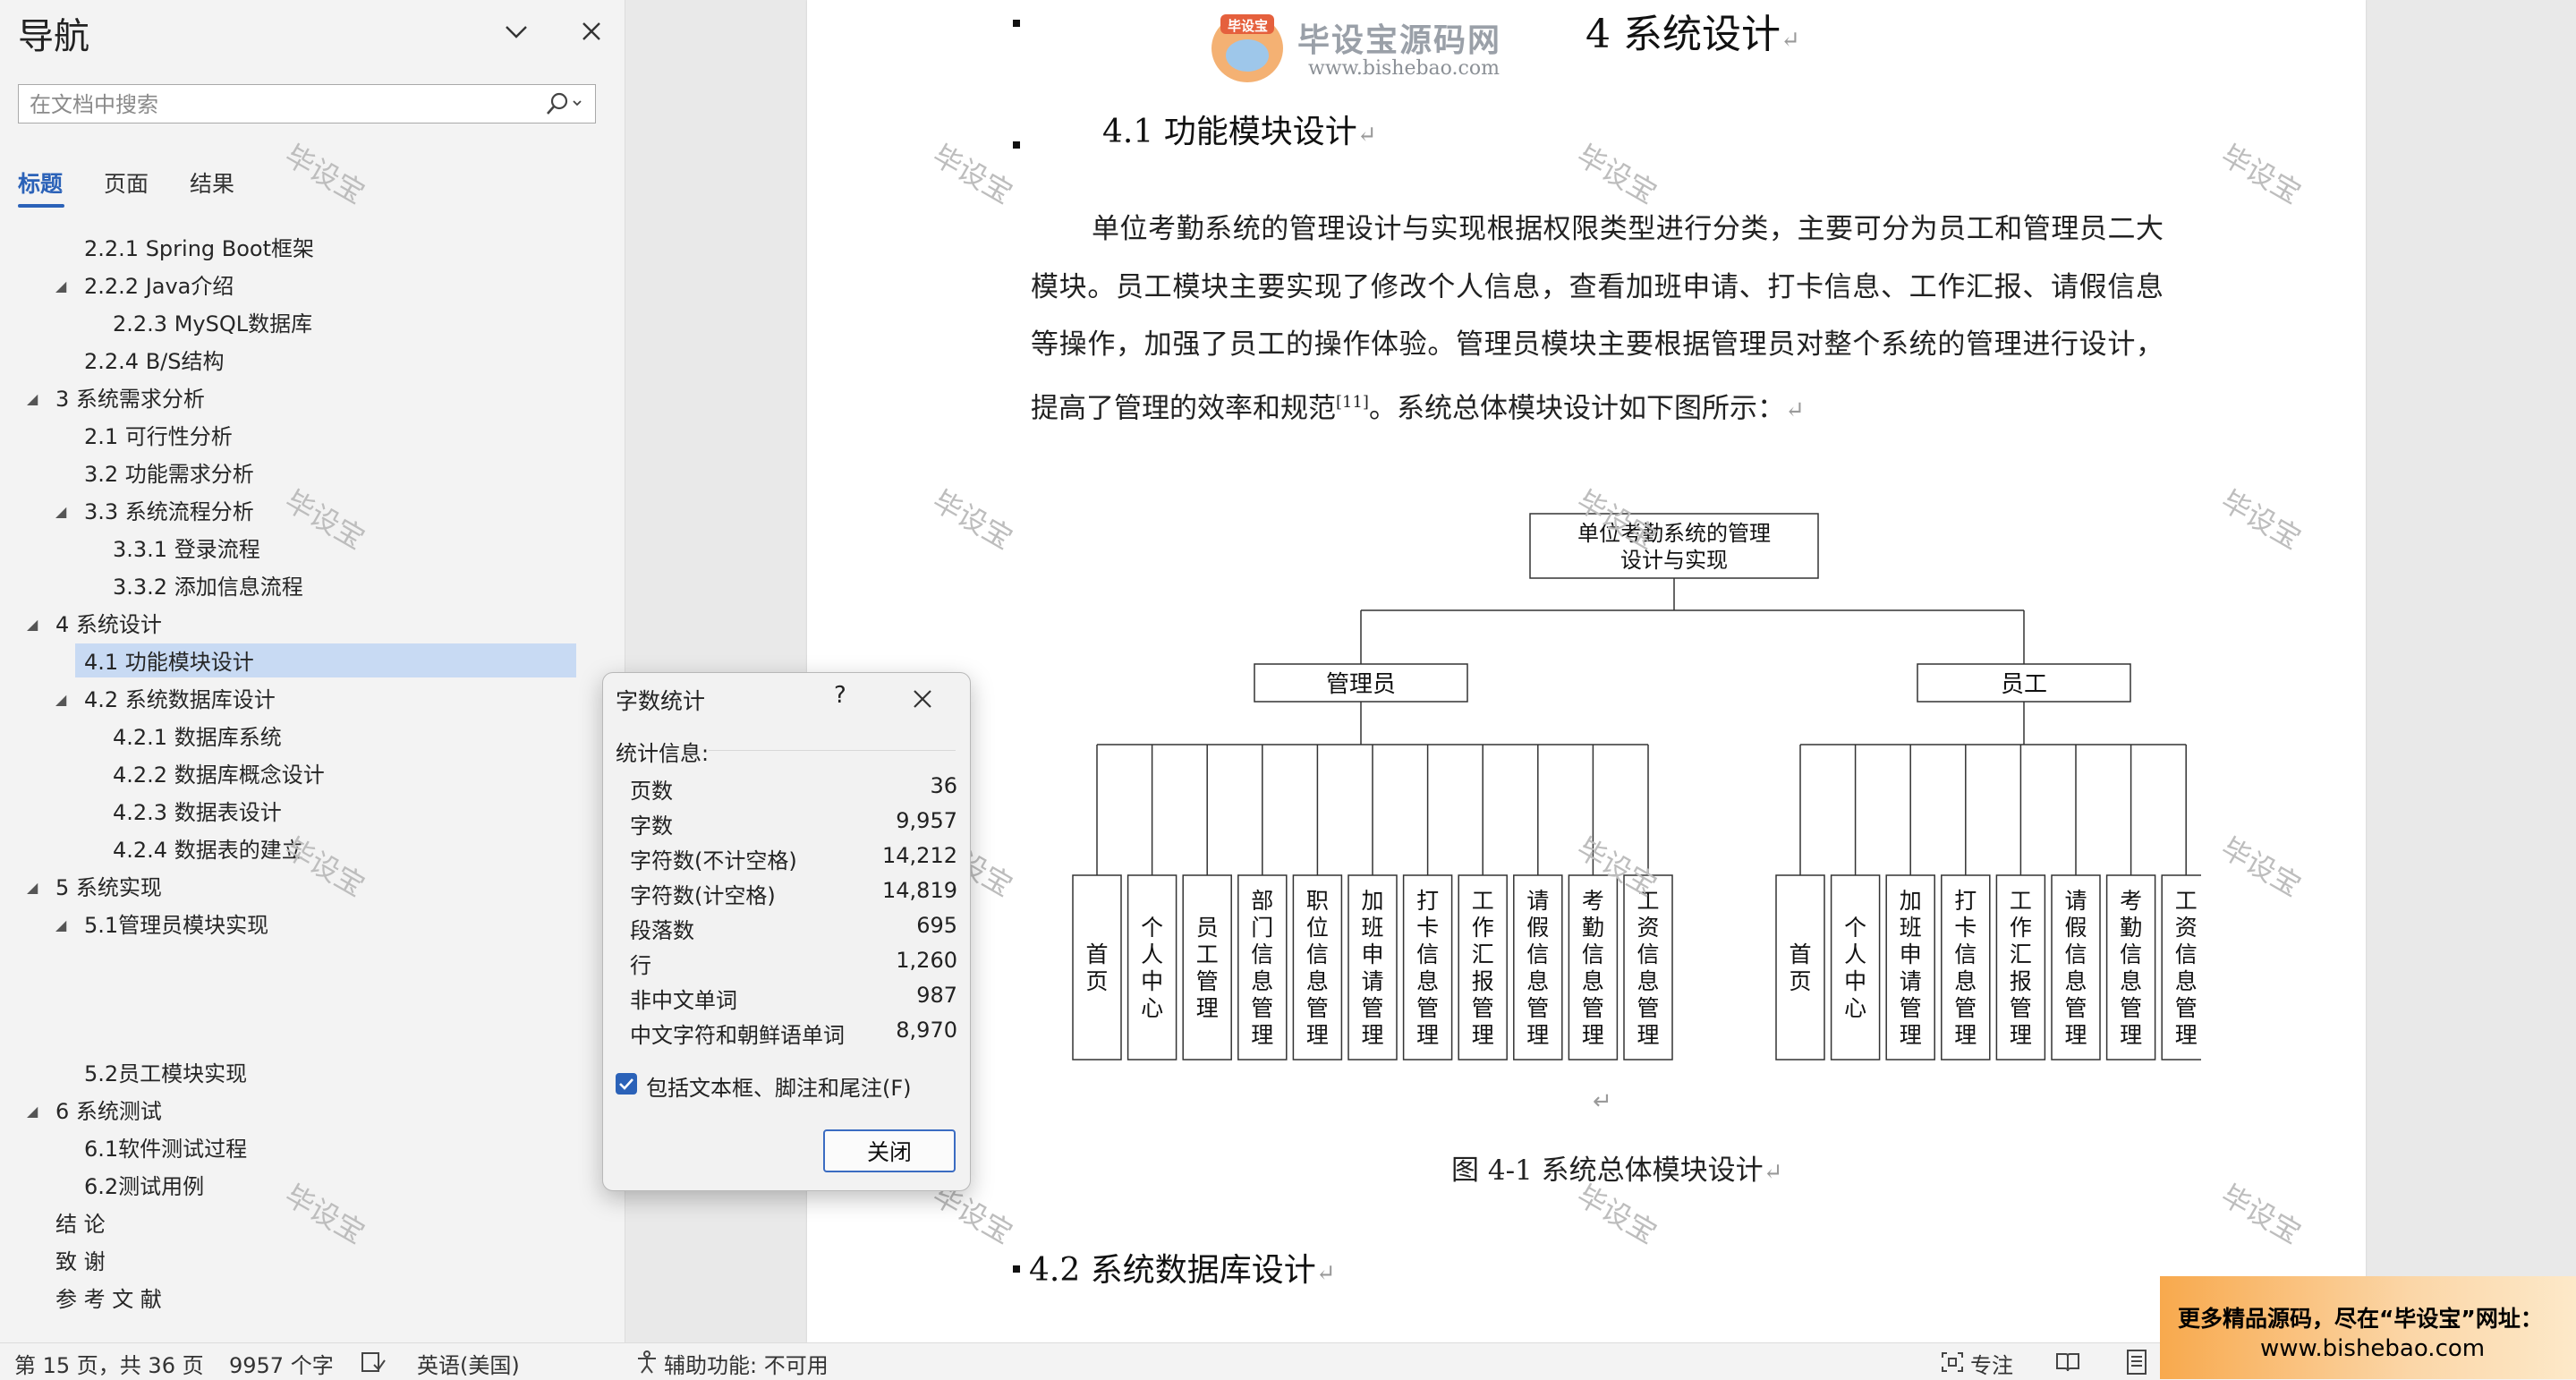  What do you see at coordinates (1096, 954) in the screenshot?
I see `node-label: 首` at bounding box center [1096, 954].